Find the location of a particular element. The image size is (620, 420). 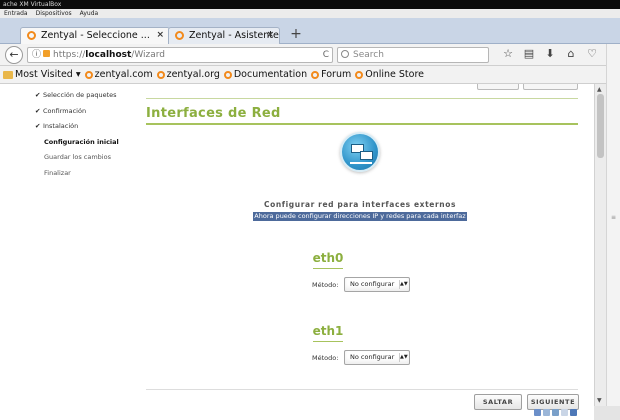

search-icon is located at coordinates (345, 54).